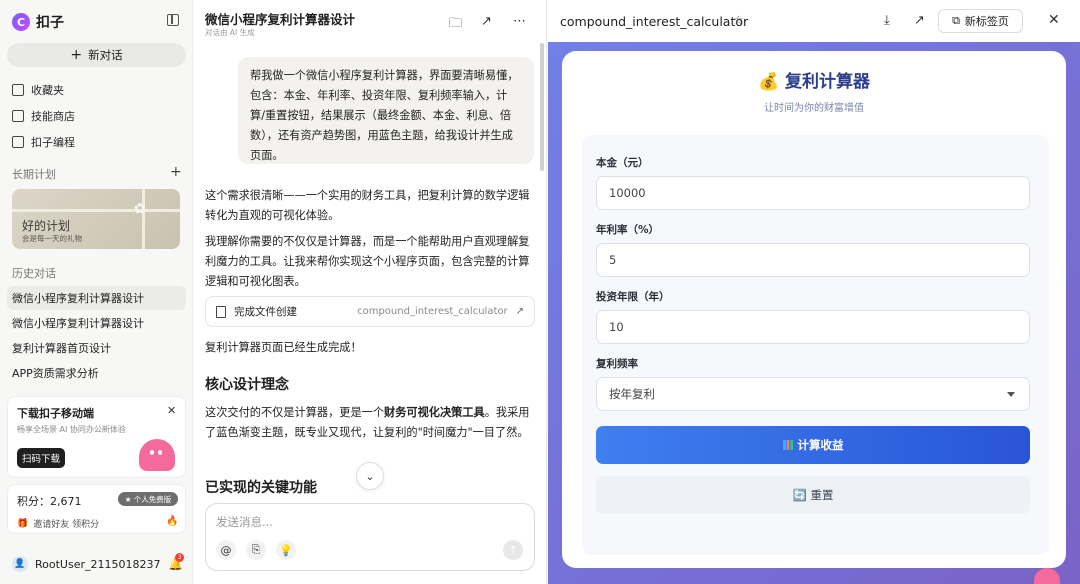  I want to click on file-card-name: compound_interest_calculator, so click(432, 311).